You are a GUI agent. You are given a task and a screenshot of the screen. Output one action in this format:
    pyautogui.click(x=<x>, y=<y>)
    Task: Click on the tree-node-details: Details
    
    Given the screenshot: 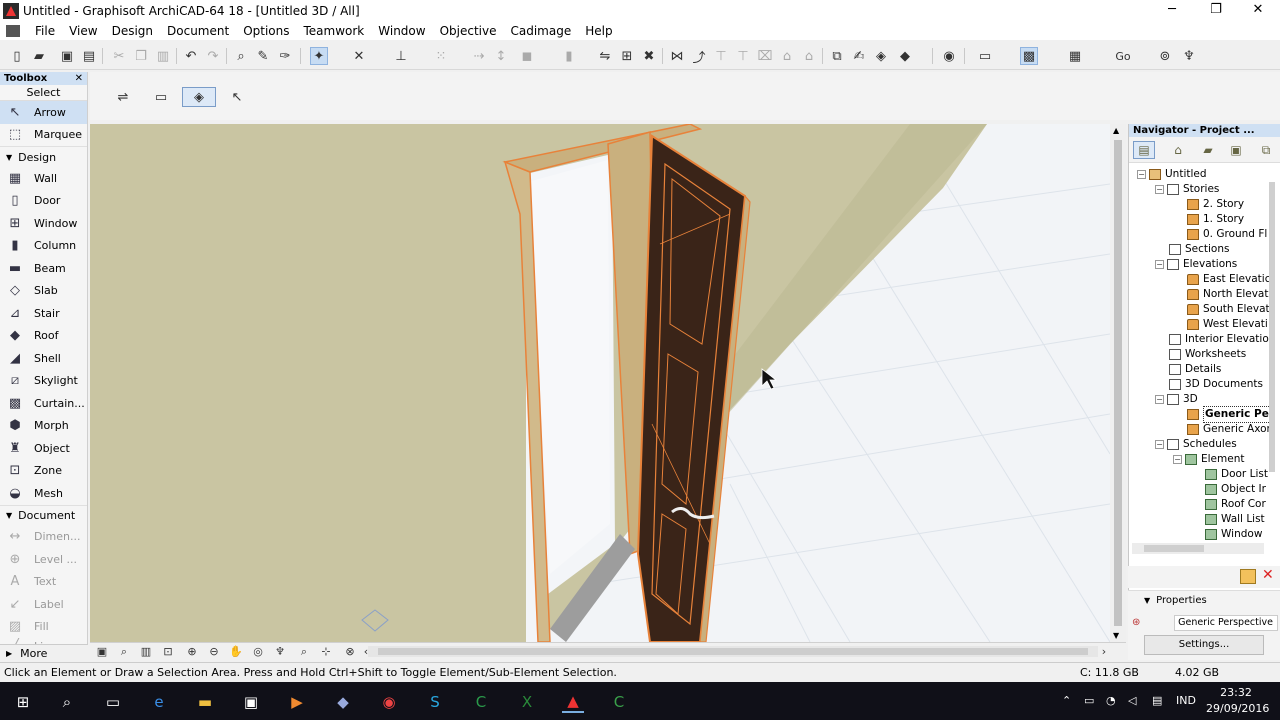 What is the action you would take?
    pyautogui.click(x=1195, y=369)
    